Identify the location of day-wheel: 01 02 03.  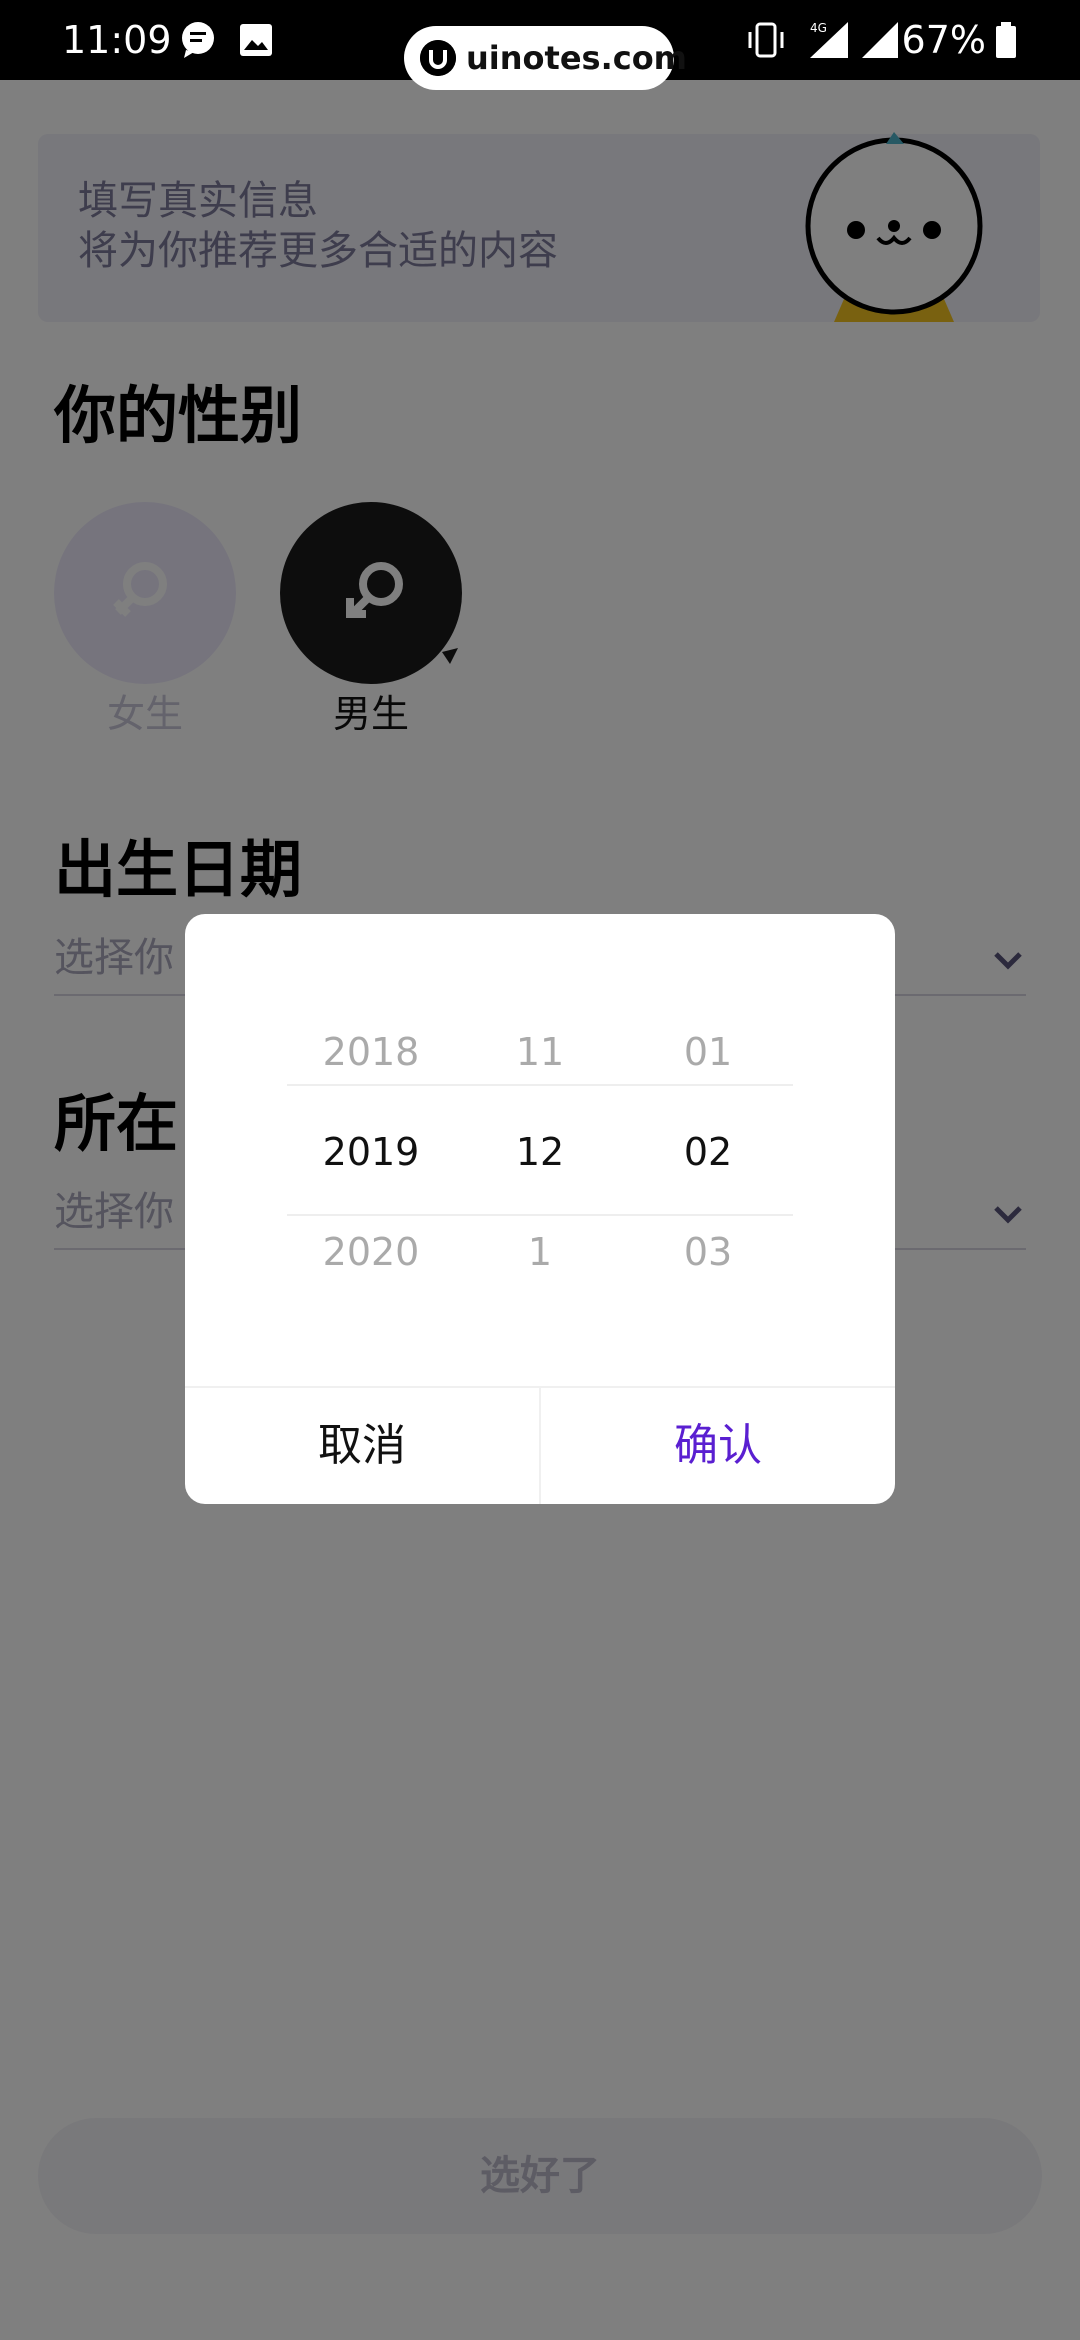
(708, 1149).